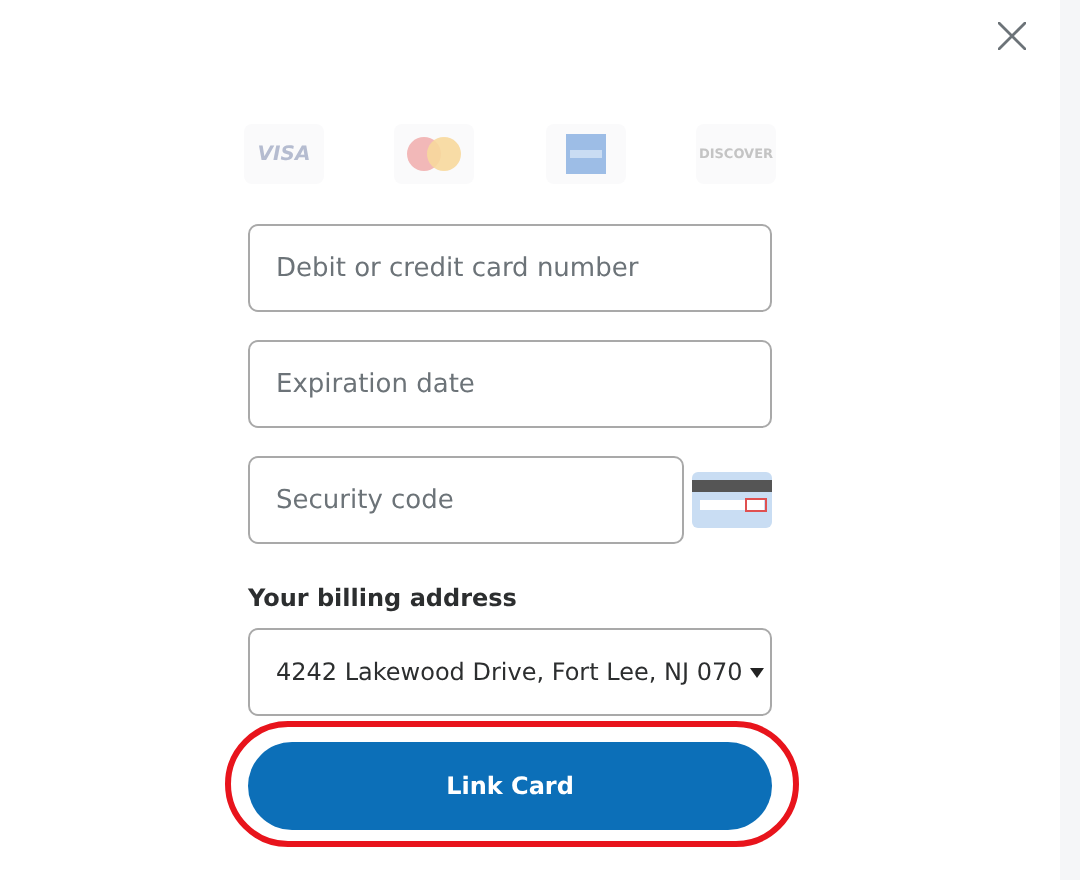  What do you see at coordinates (434, 154) in the screenshot?
I see `mastercard-logo` at bounding box center [434, 154].